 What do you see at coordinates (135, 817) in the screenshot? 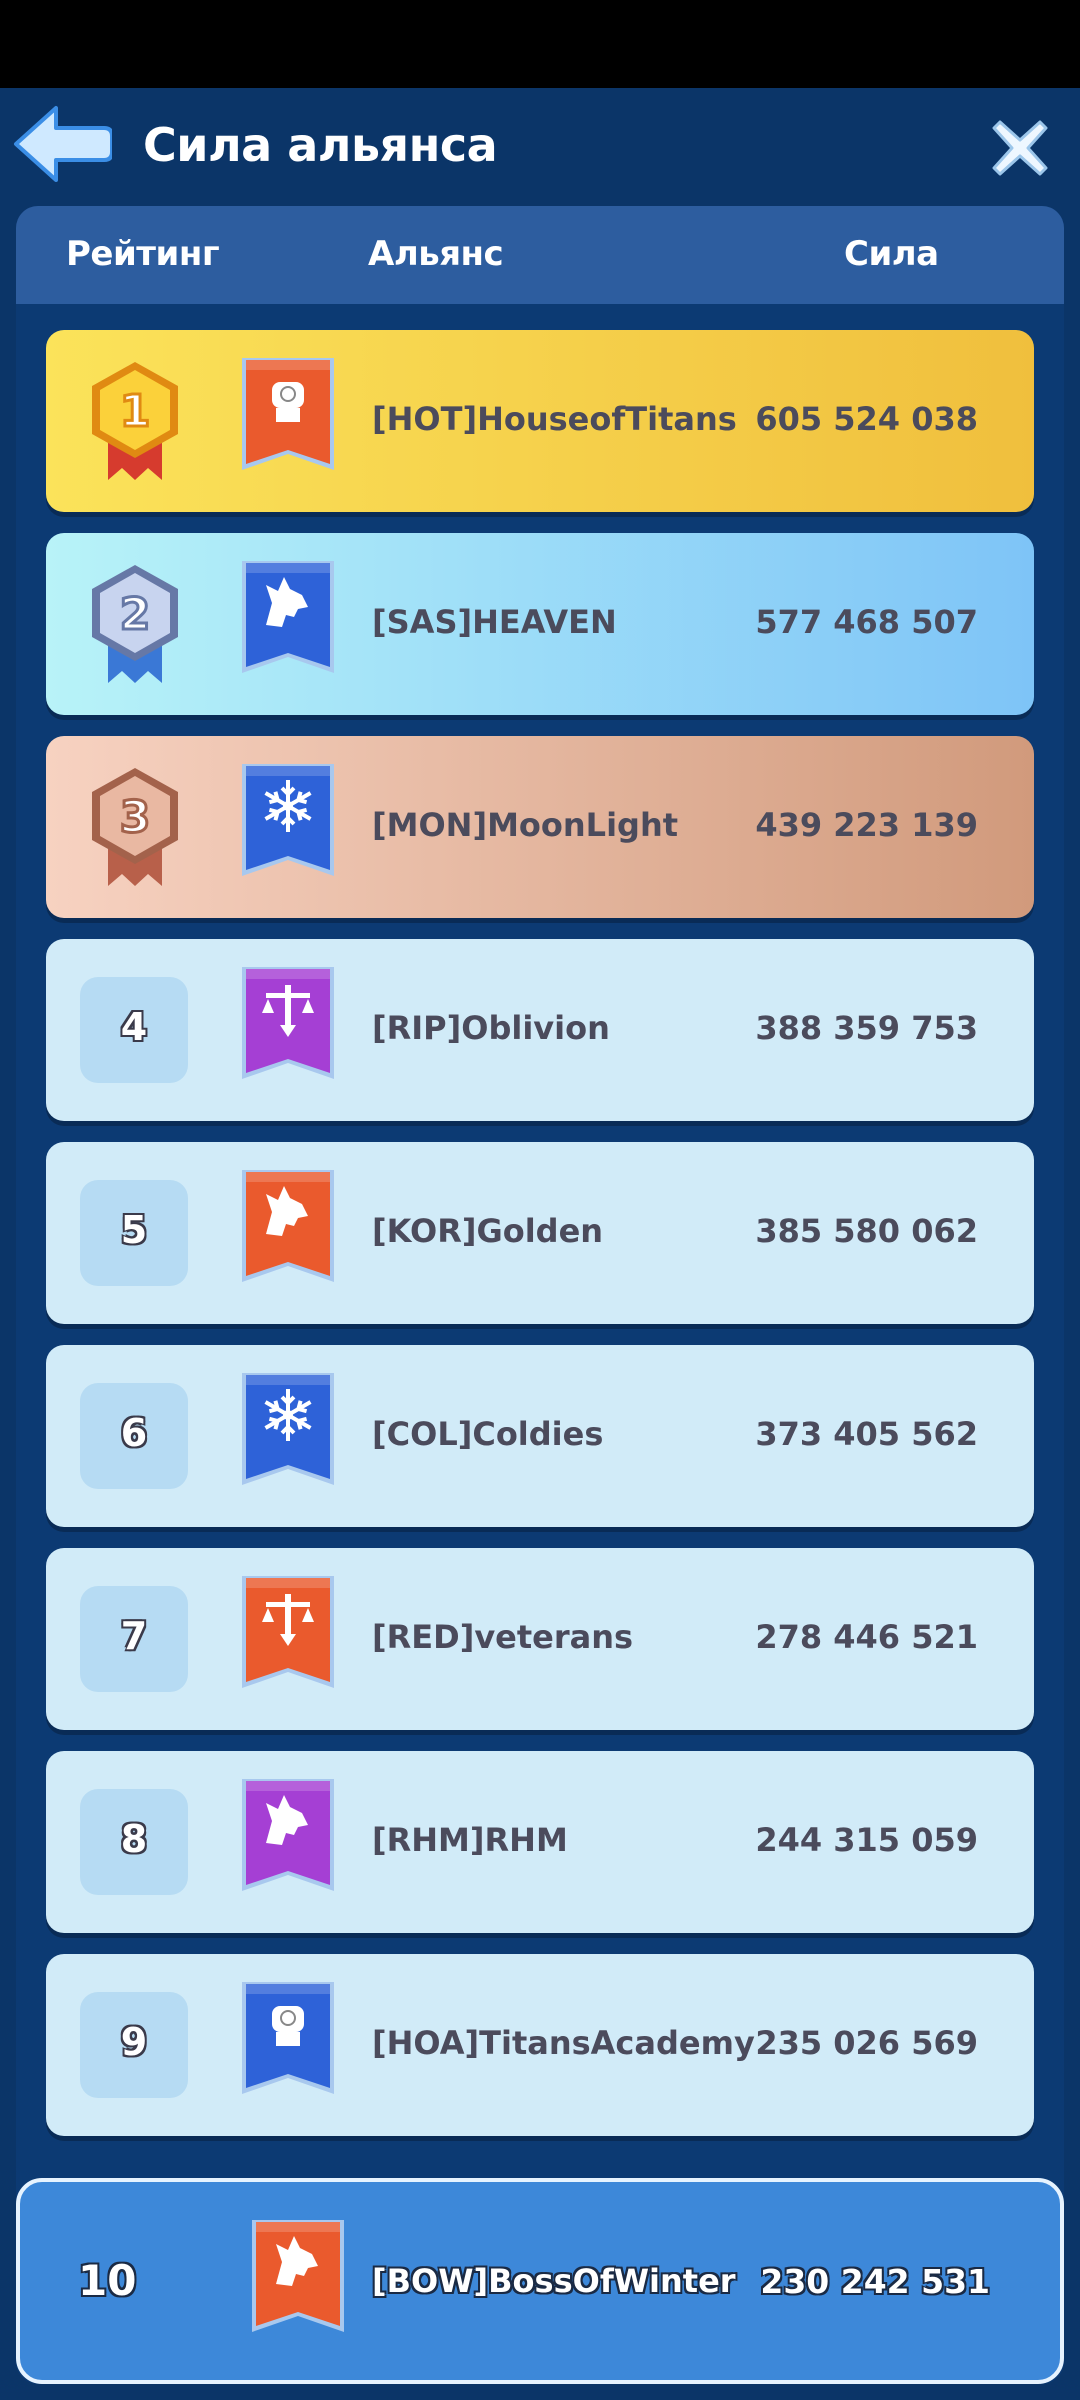
I see `svg-text: 3` at bounding box center [135, 817].